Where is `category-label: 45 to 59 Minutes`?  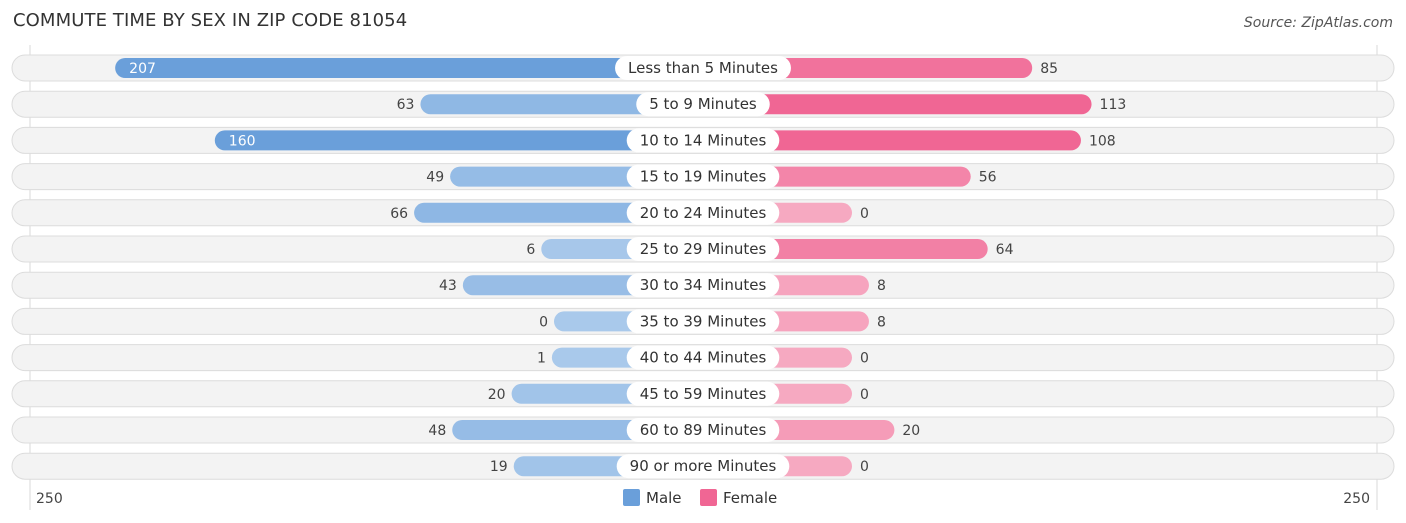 category-label: 45 to 59 Minutes is located at coordinates (703, 394).